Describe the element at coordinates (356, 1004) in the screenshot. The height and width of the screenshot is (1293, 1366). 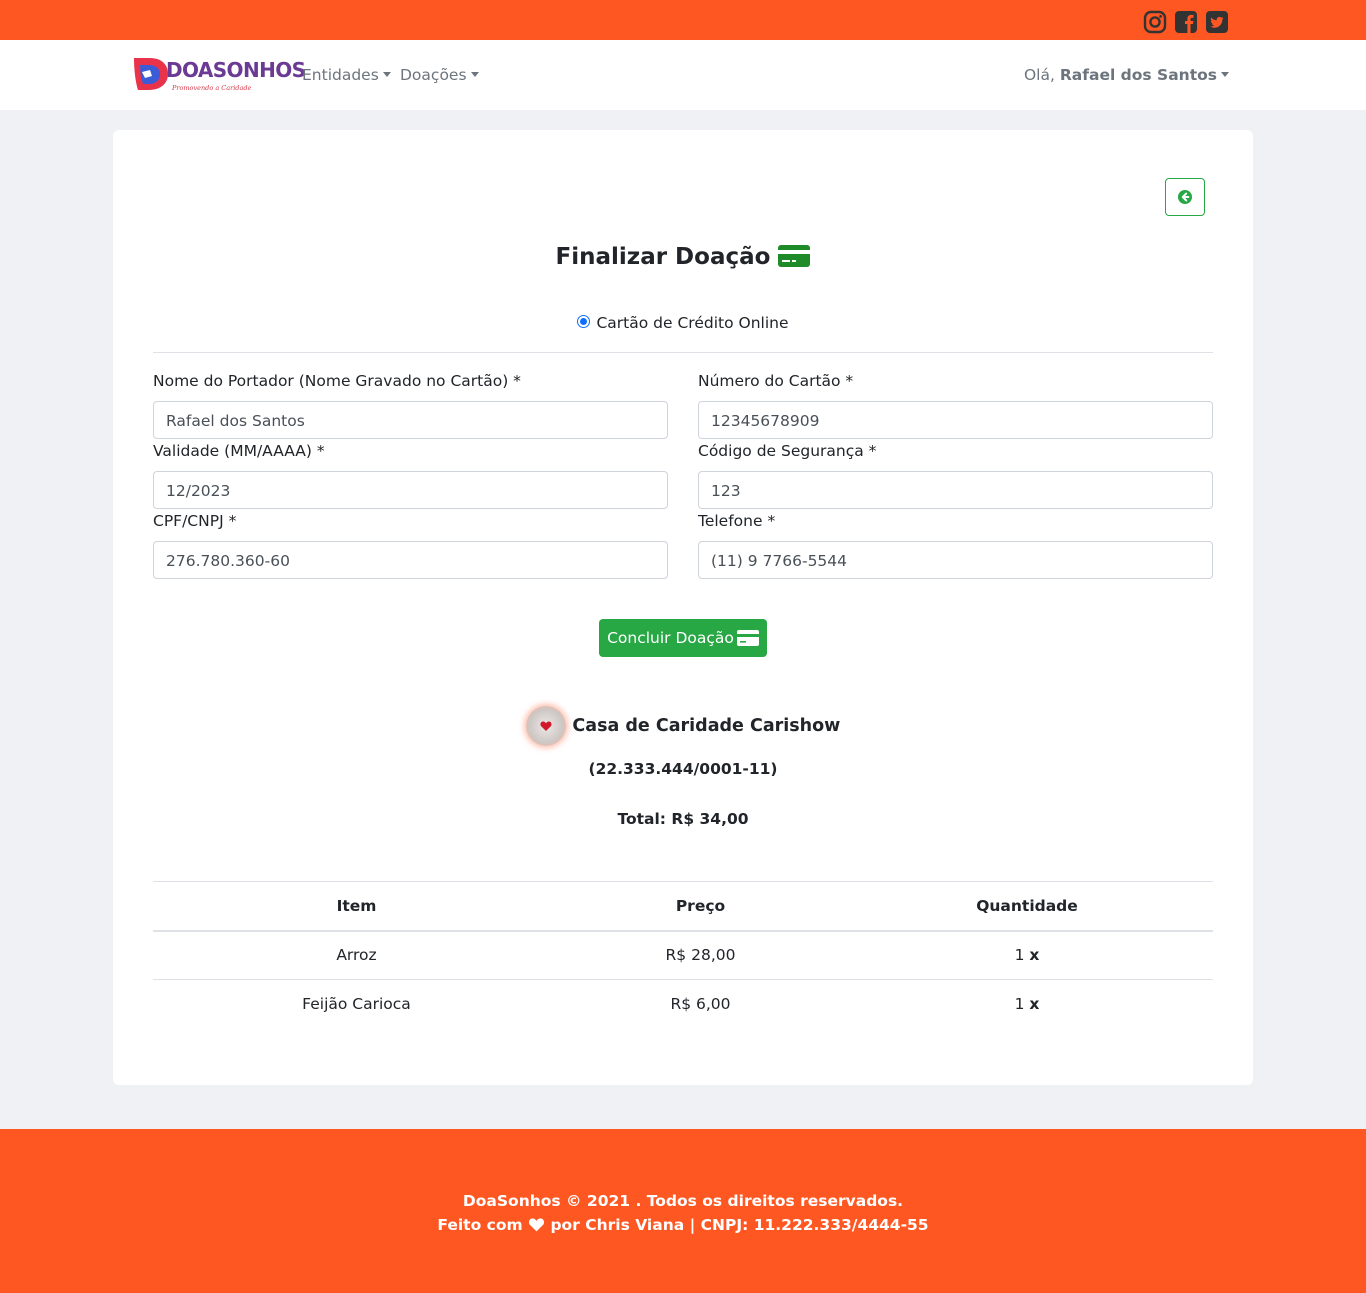
I see `item-name: Feijão Carioca` at that location.